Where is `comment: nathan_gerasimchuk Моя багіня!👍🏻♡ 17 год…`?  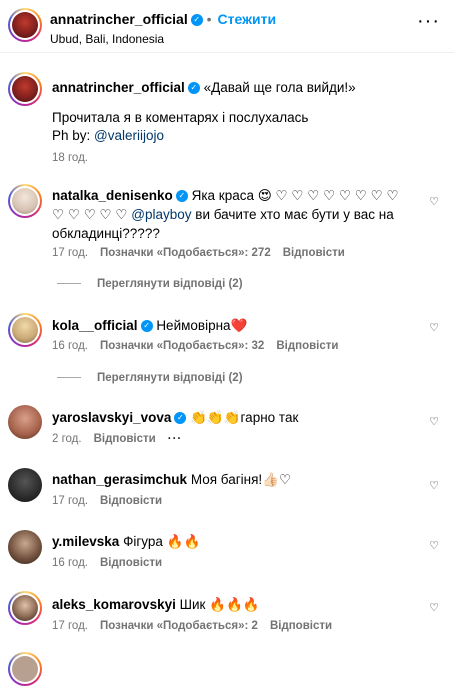
comment: nathan_gerasimchuk Моя багіня!👍🏻♡ 17 год… is located at coordinates (227, 489).